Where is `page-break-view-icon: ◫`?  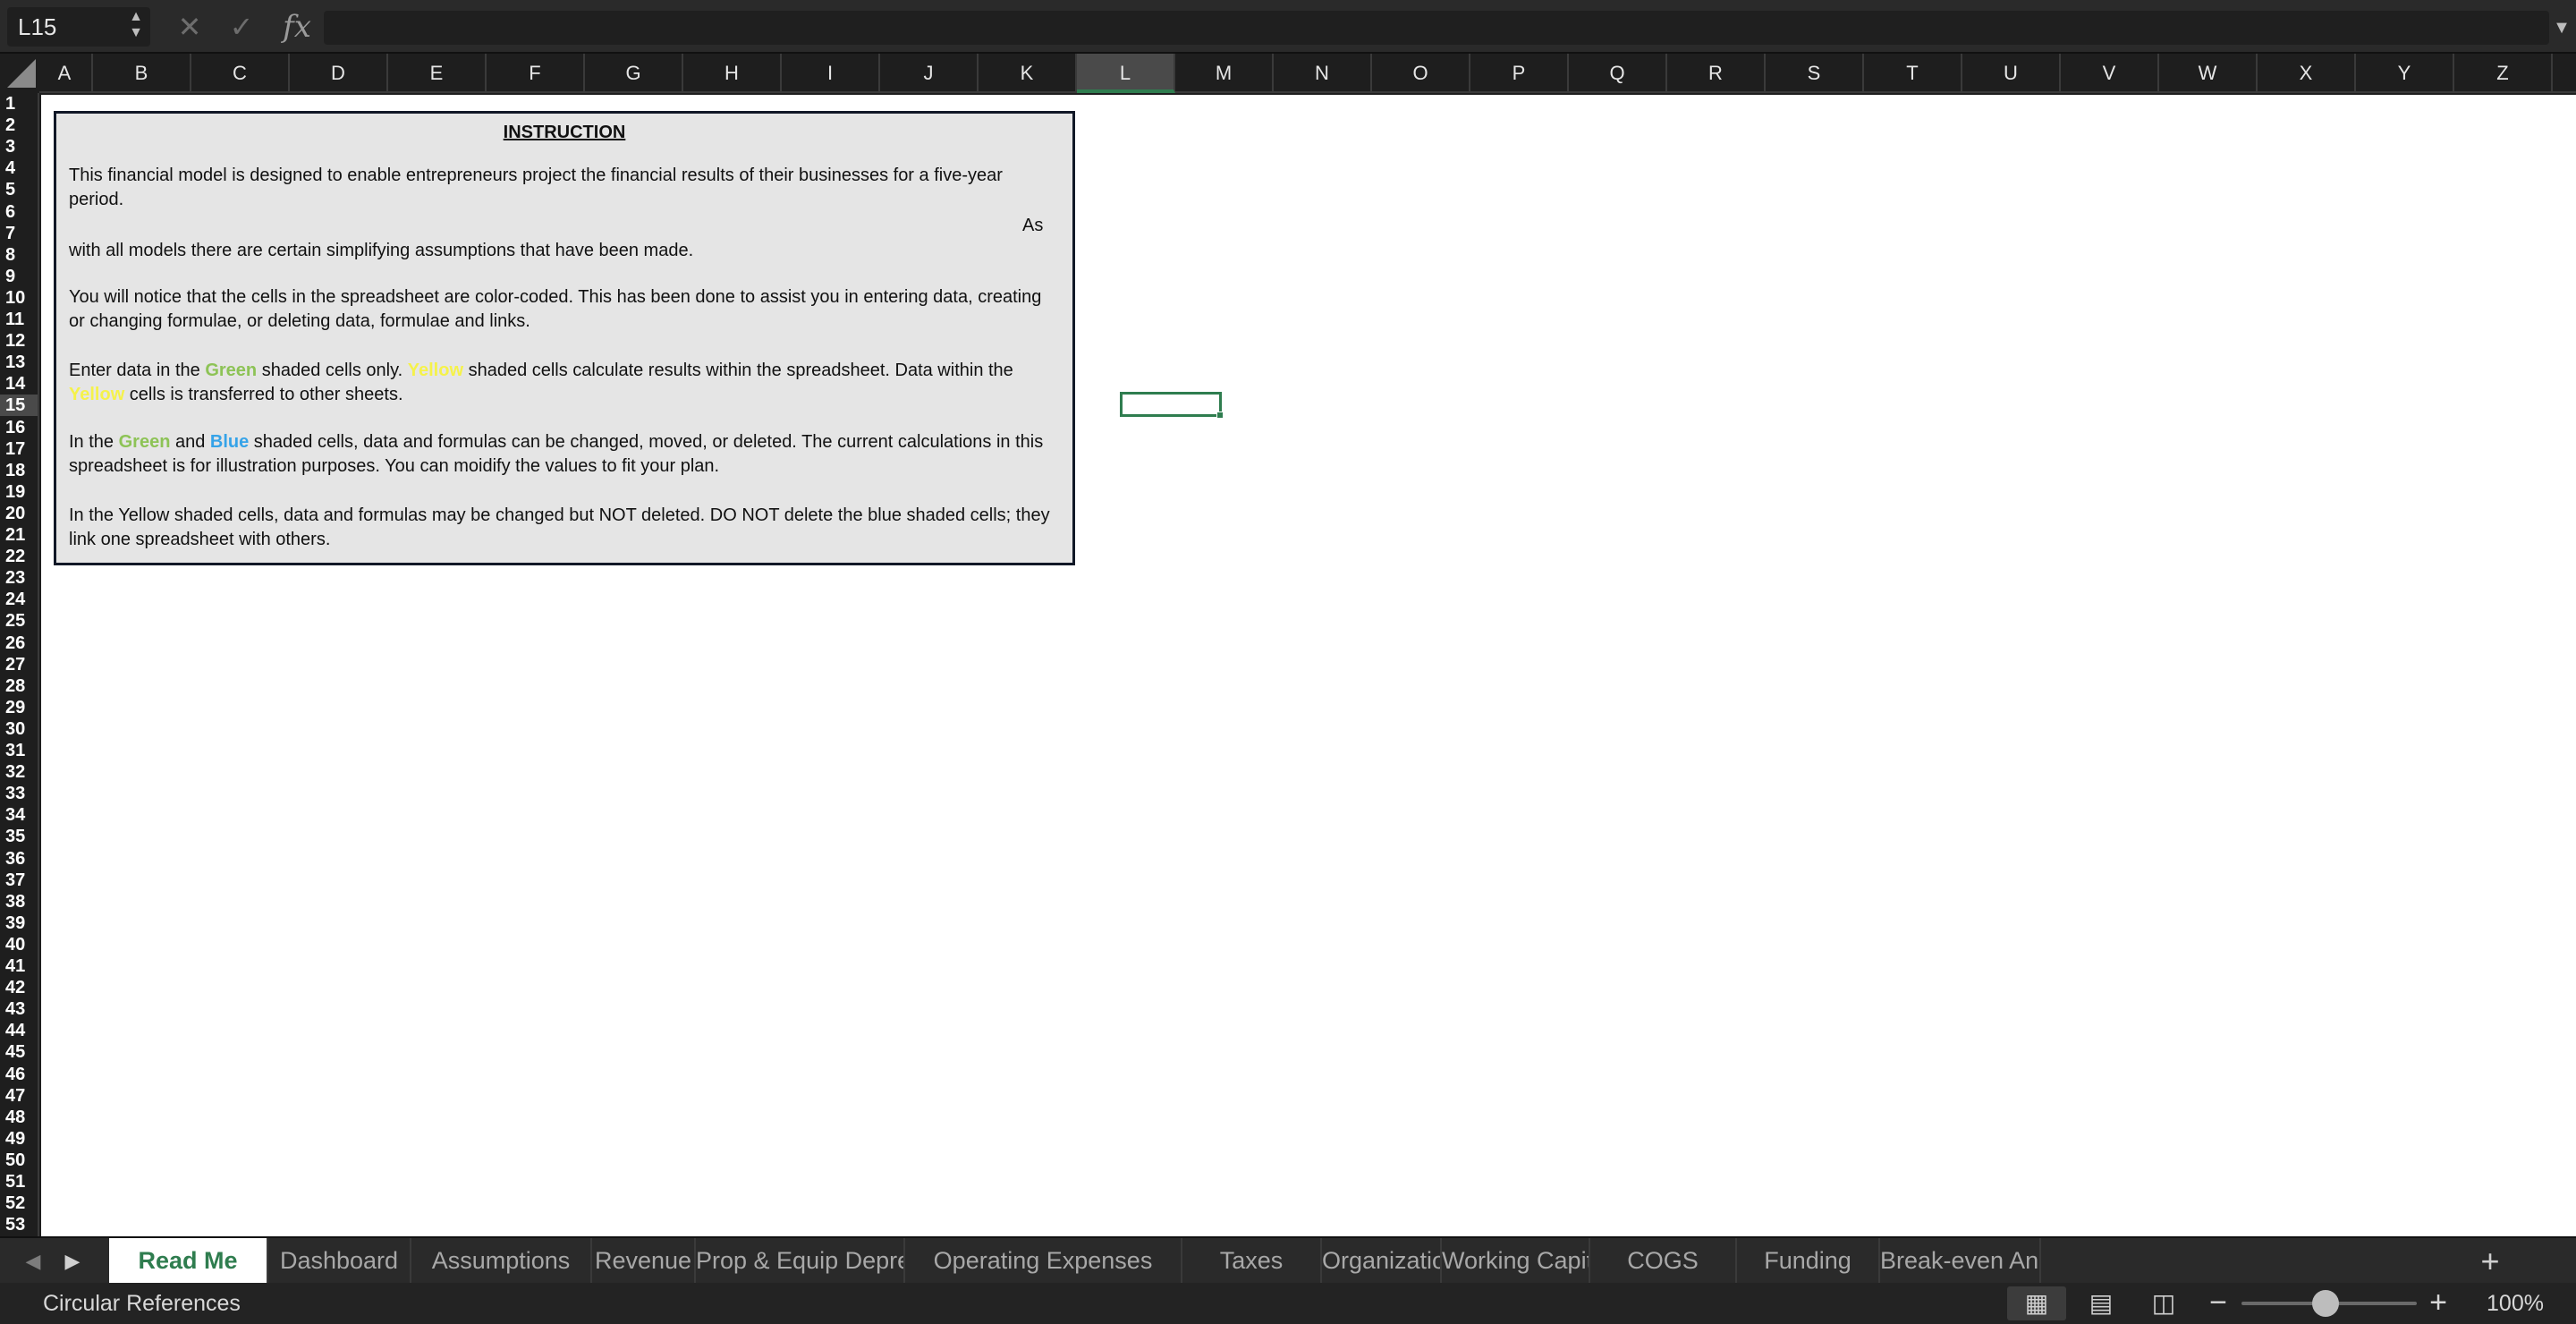 page-break-view-icon: ◫ is located at coordinates (2163, 1303).